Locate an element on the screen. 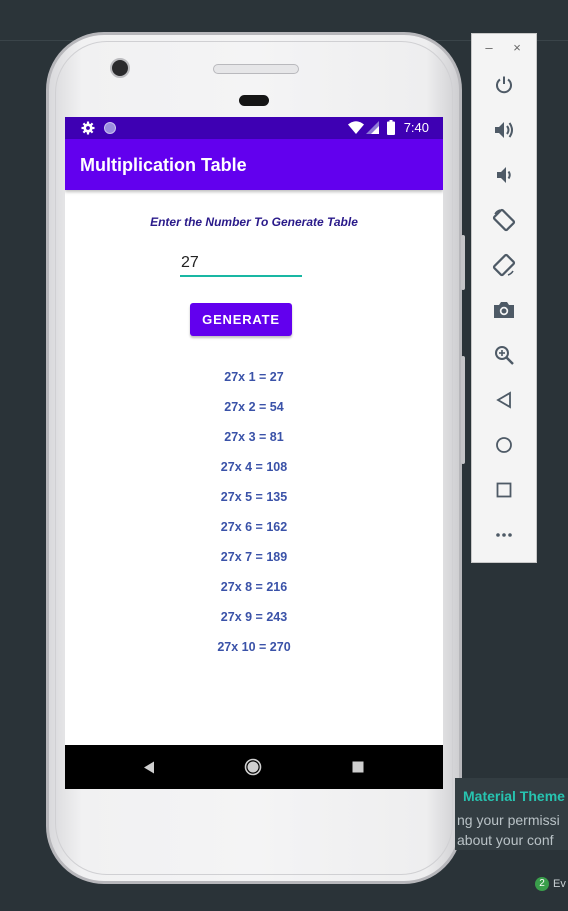  back-triangle-icon is located at coordinates (149, 767).